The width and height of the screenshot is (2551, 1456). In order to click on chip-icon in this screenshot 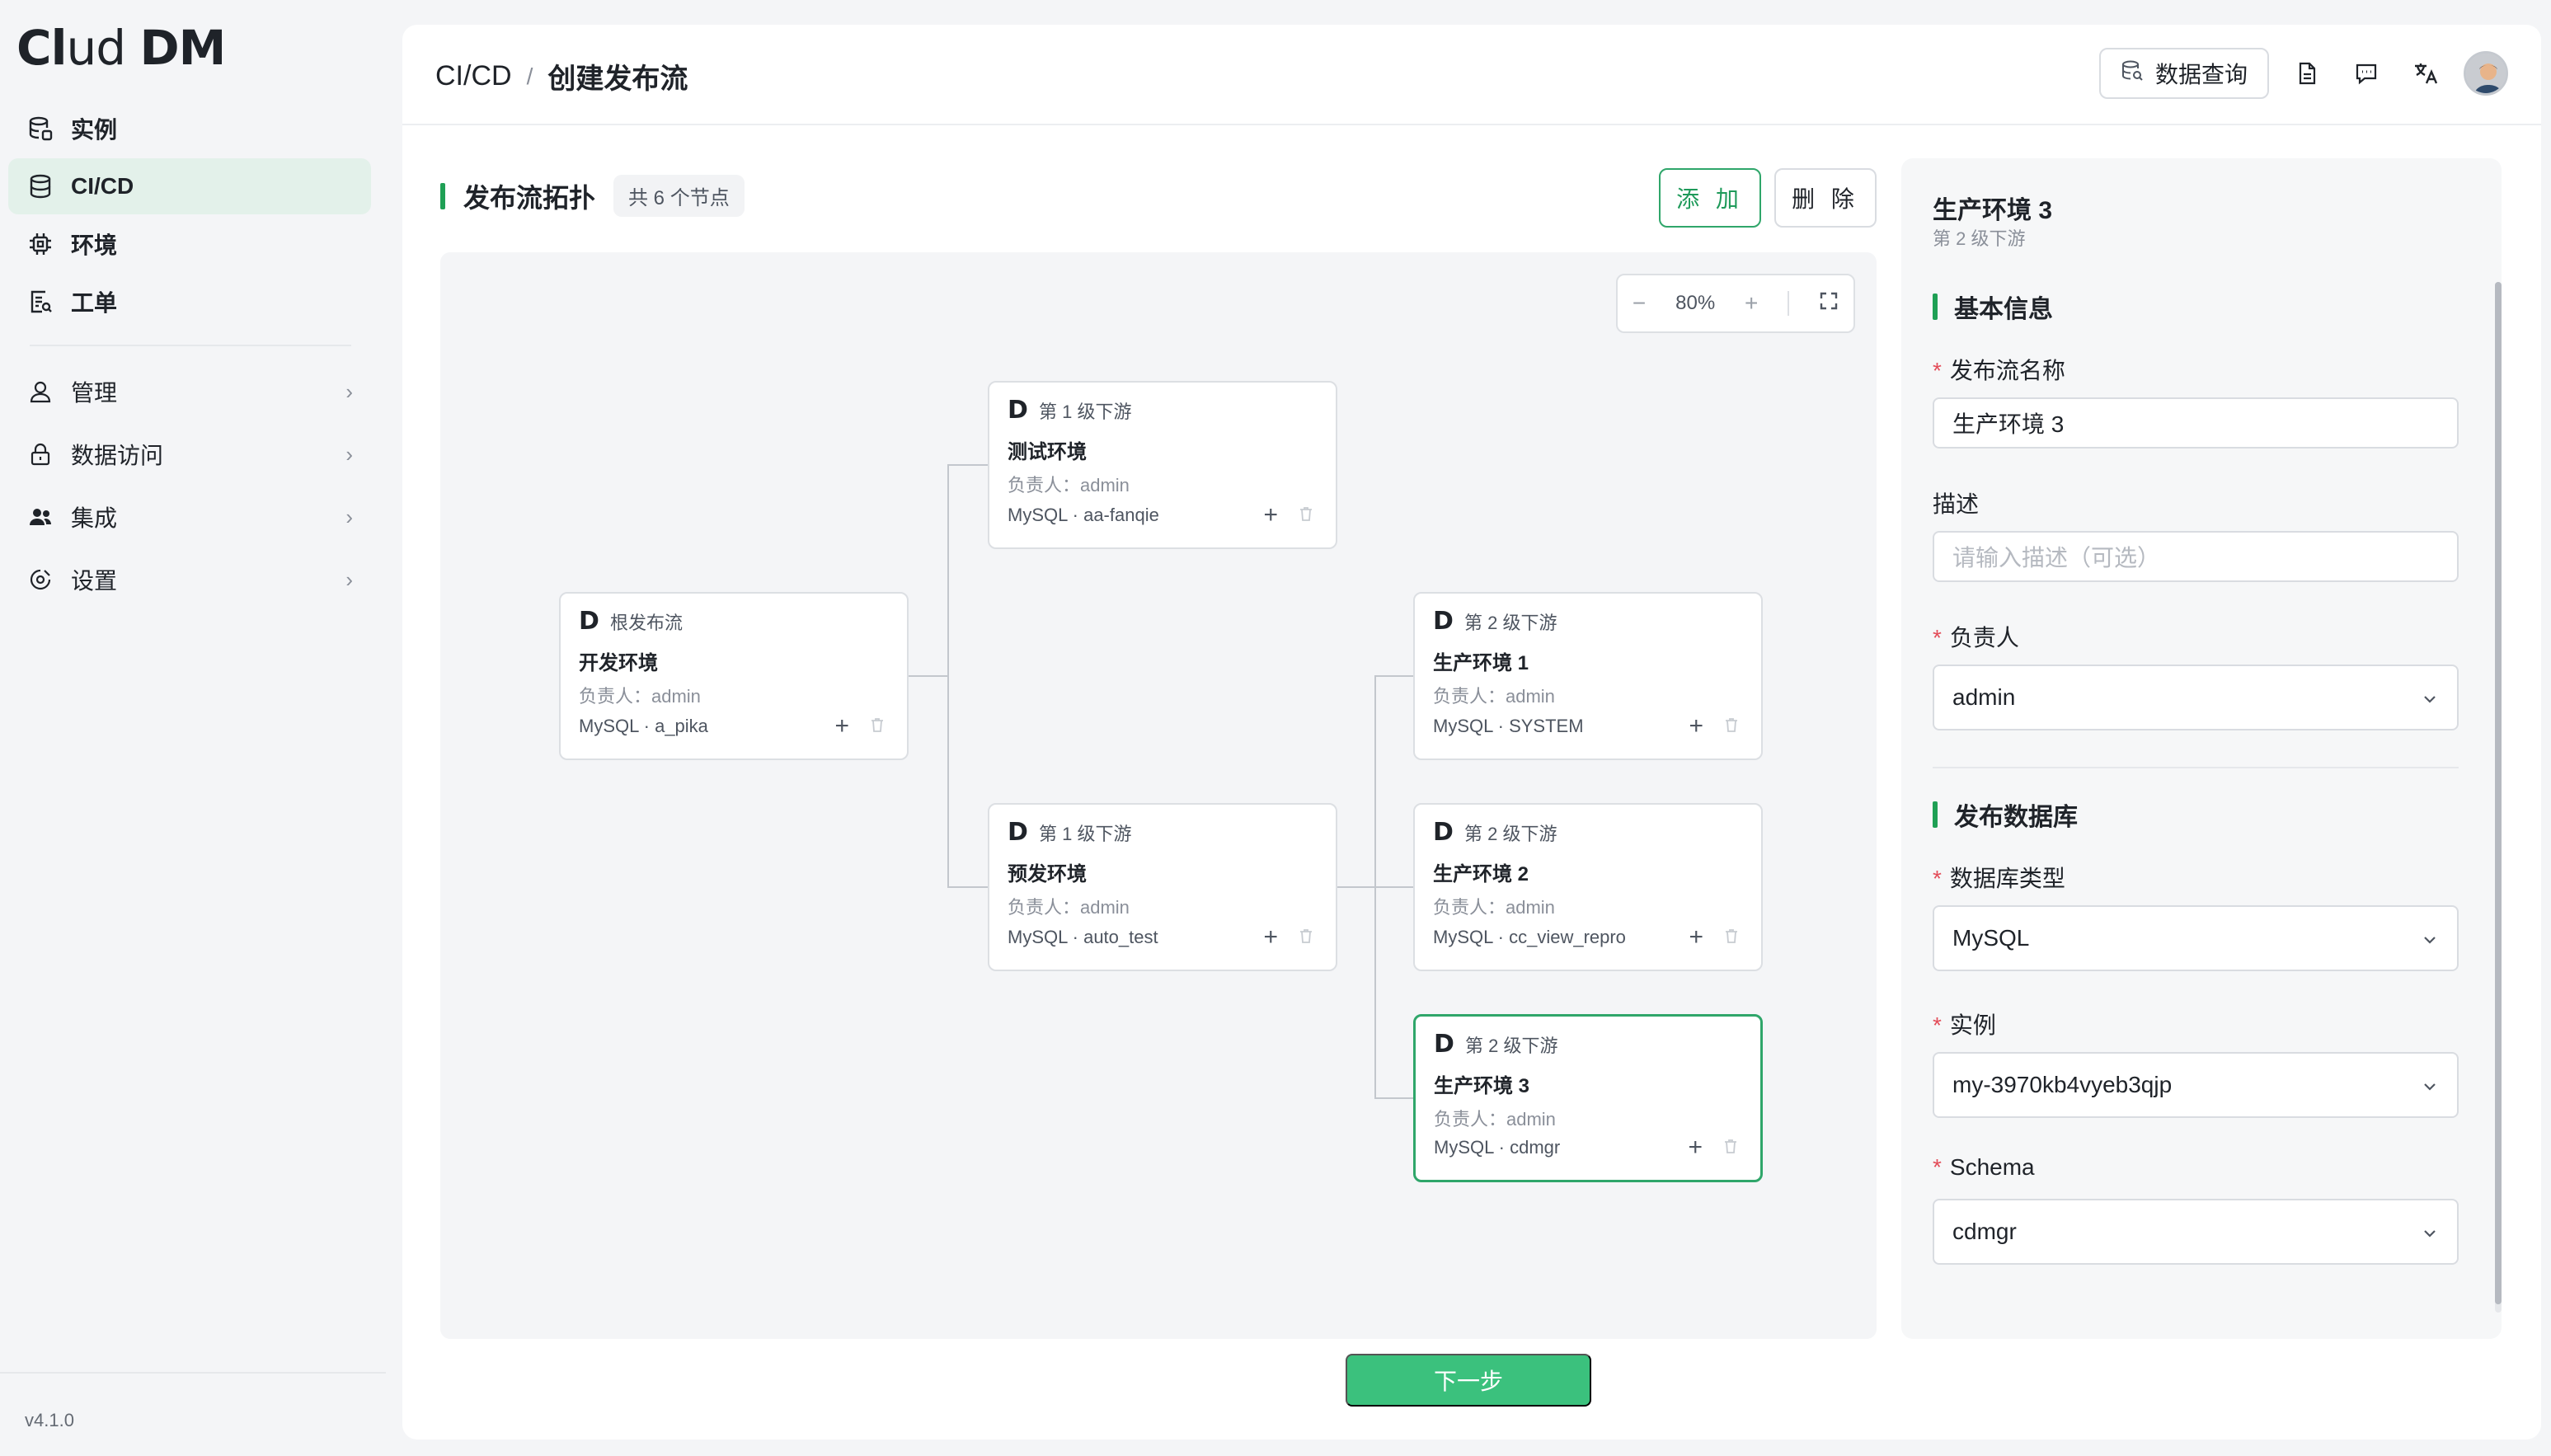, I will do `click(40, 244)`.